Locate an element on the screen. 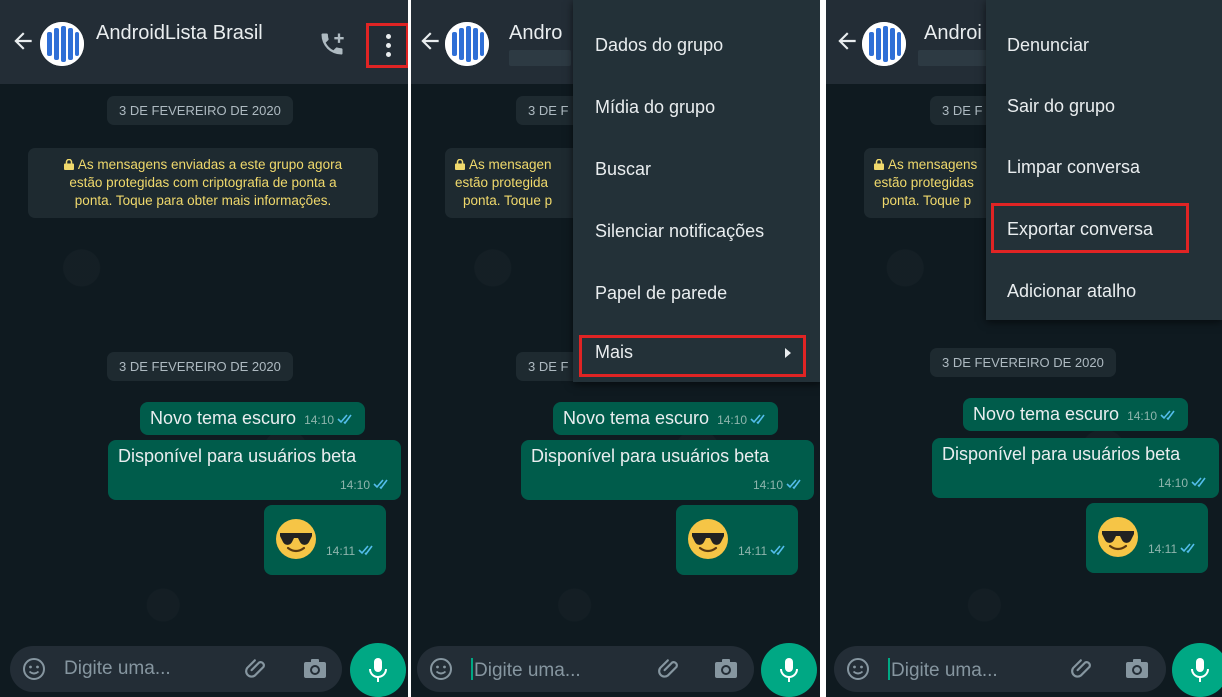  add-call-icon is located at coordinates (332, 44).